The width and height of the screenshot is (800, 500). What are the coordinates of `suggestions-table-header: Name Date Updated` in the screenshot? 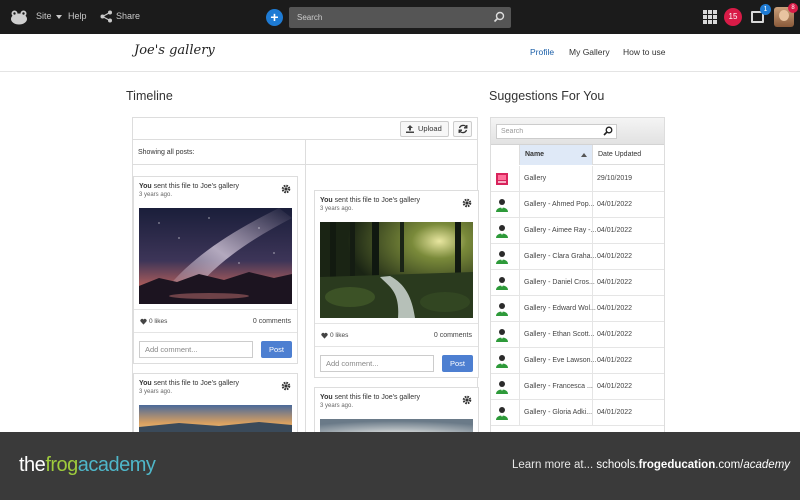 It's located at (577, 155).